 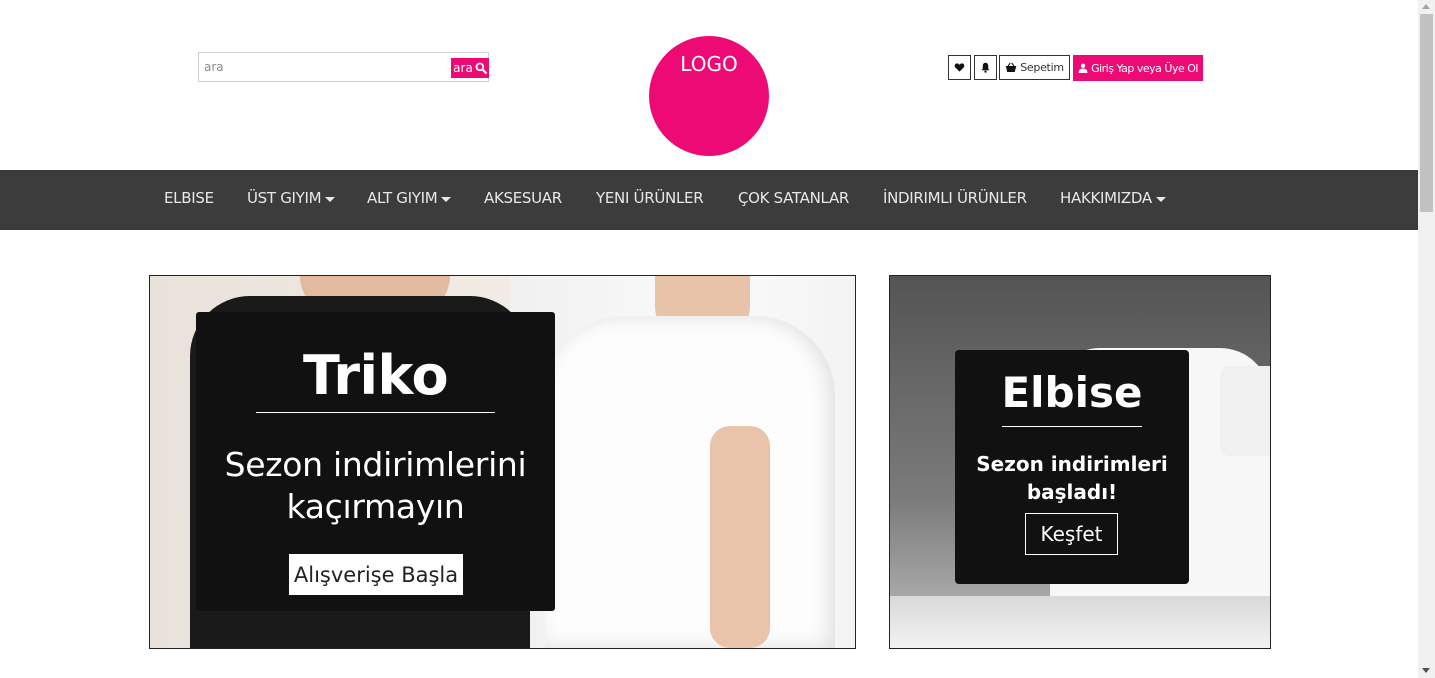 What do you see at coordinates (1426, 339) in the screenshot?
I see `vertical-scrollbar` at bounding box center [1426, 339].